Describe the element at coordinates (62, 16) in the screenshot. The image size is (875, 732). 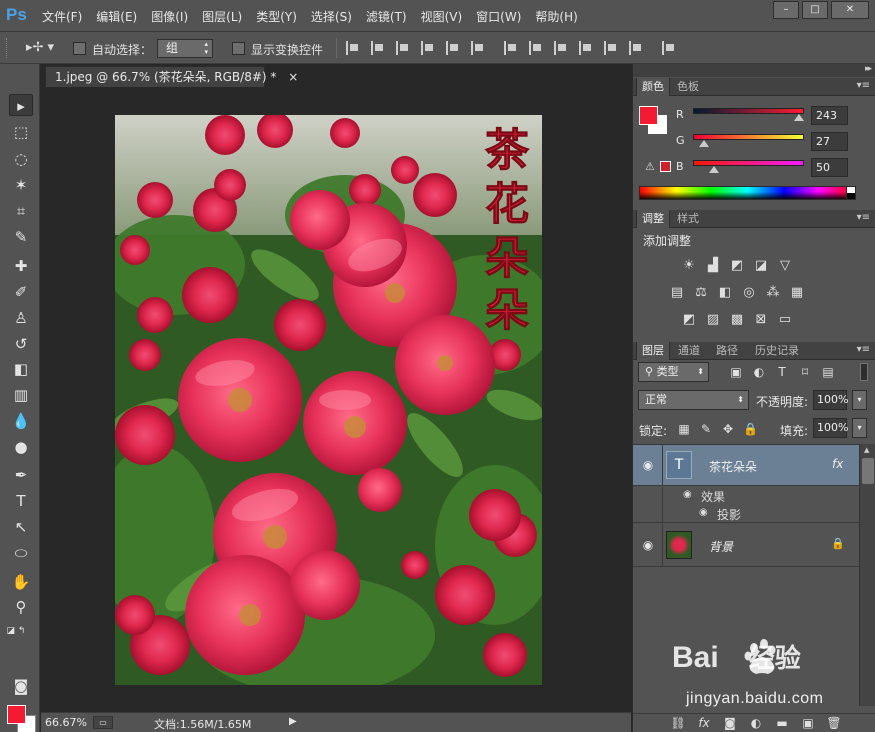
I see `menu-file: 文件(F)` at that location.